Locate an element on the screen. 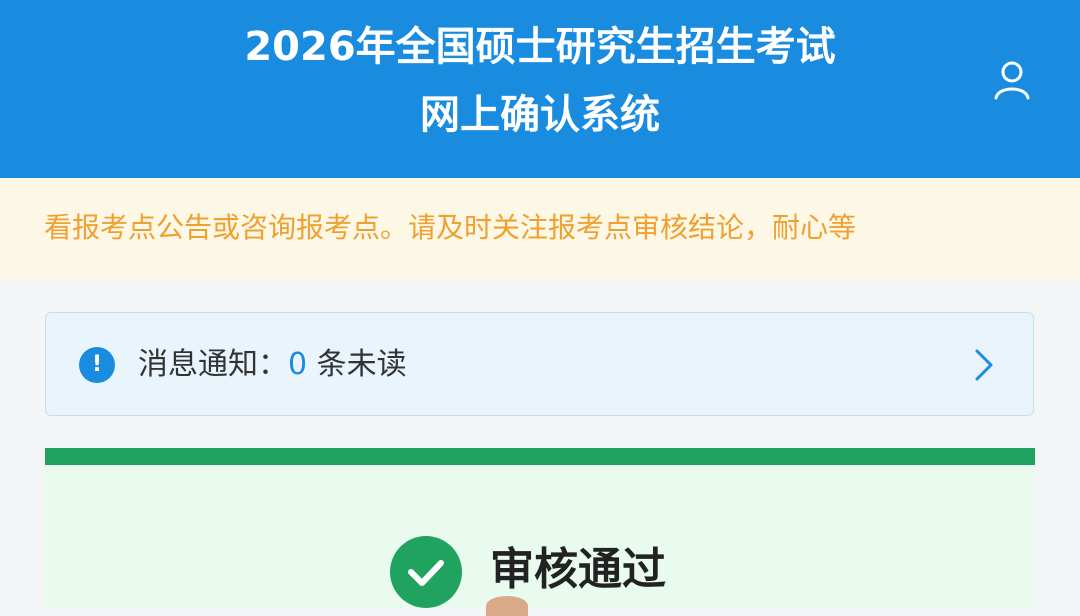 This screenshot has width=1080, height=616. check-icon is located at coordinates (426, 572).